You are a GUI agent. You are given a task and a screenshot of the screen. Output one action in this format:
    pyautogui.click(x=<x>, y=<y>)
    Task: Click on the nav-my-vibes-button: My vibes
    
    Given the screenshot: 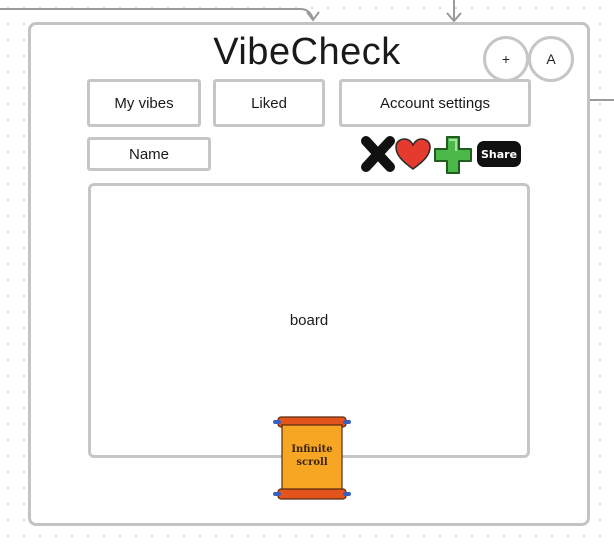 What is the action you would take?
    pyautogui.click(x=144, y=103)
    